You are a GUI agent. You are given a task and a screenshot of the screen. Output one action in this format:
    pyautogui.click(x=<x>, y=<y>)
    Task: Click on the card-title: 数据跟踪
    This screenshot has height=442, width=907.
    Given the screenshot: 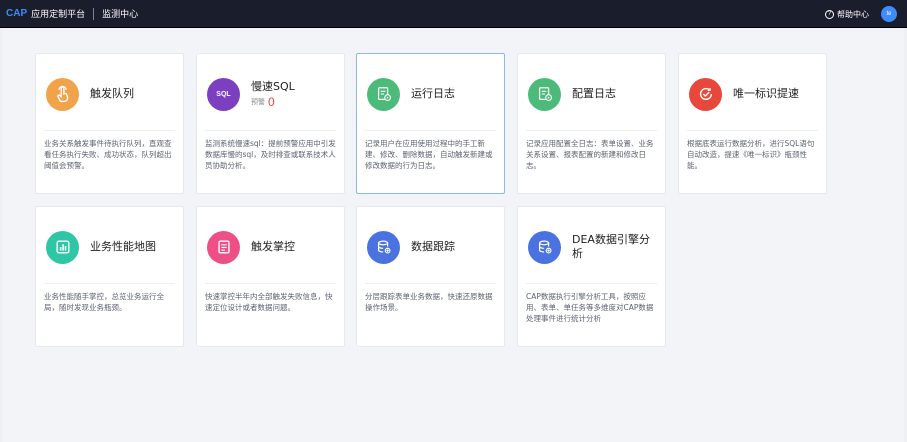 What is the action you would take?
    pyautogui.click(x=433, y=246)
    